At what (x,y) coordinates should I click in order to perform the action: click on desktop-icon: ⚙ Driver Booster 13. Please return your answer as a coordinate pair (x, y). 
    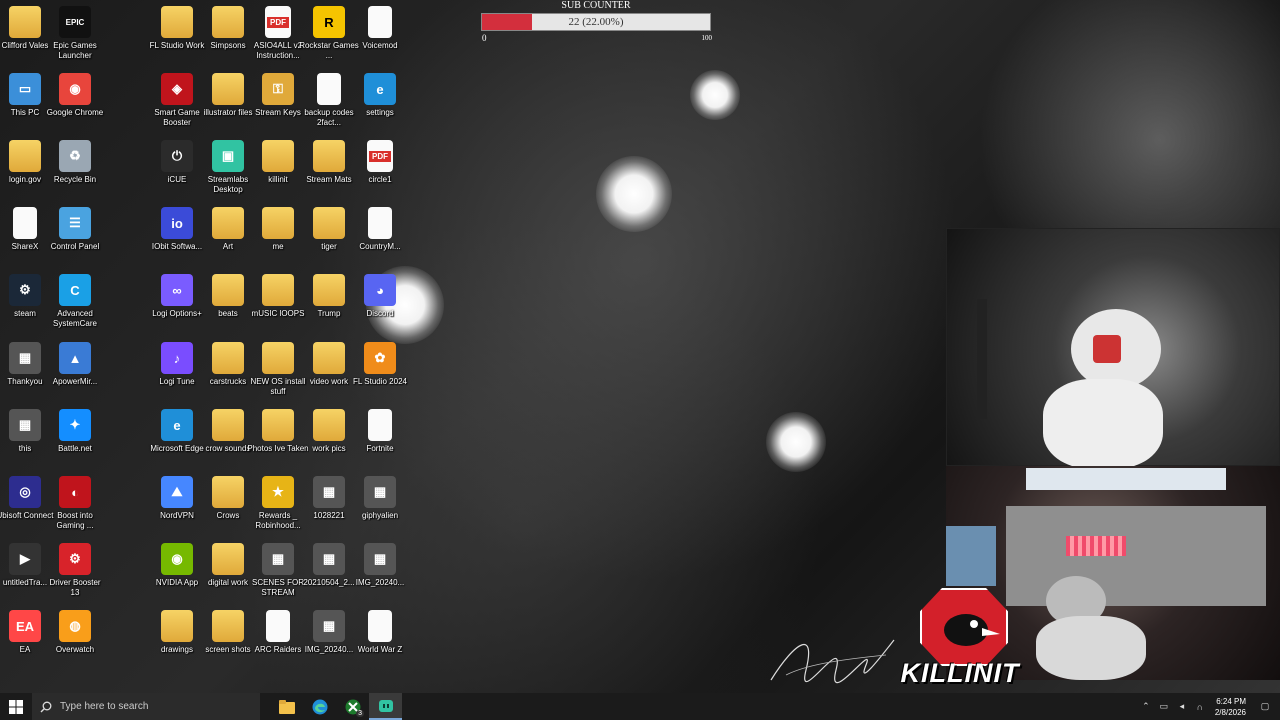
    Looking at the image, I should click on (75, 570).